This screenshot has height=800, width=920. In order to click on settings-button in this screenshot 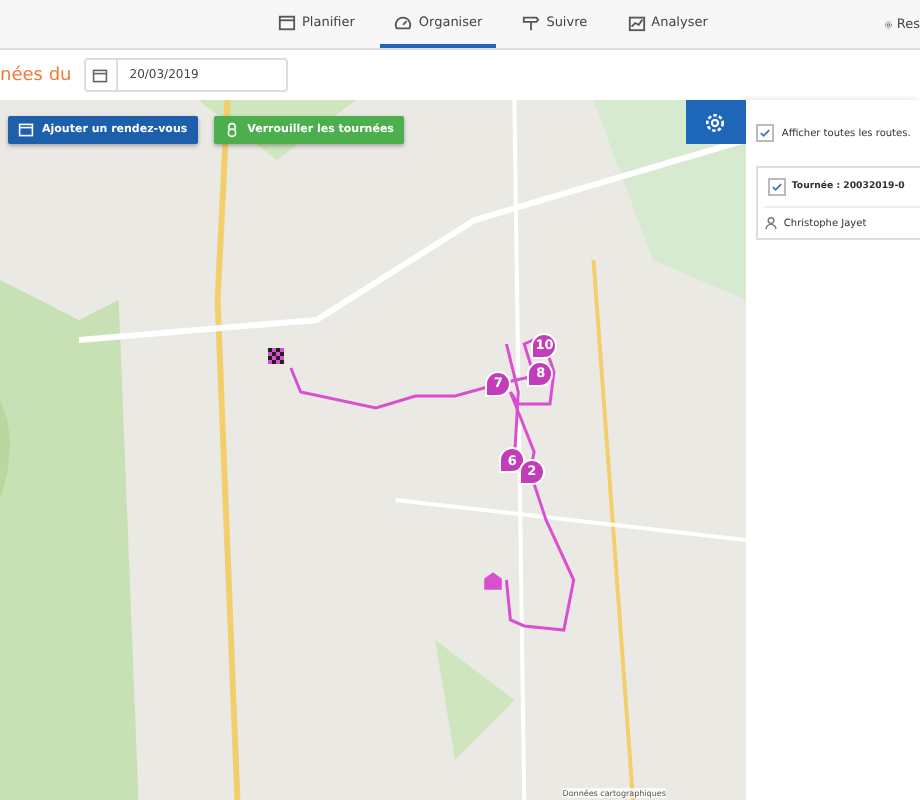, I will do `click(715, 122)`.